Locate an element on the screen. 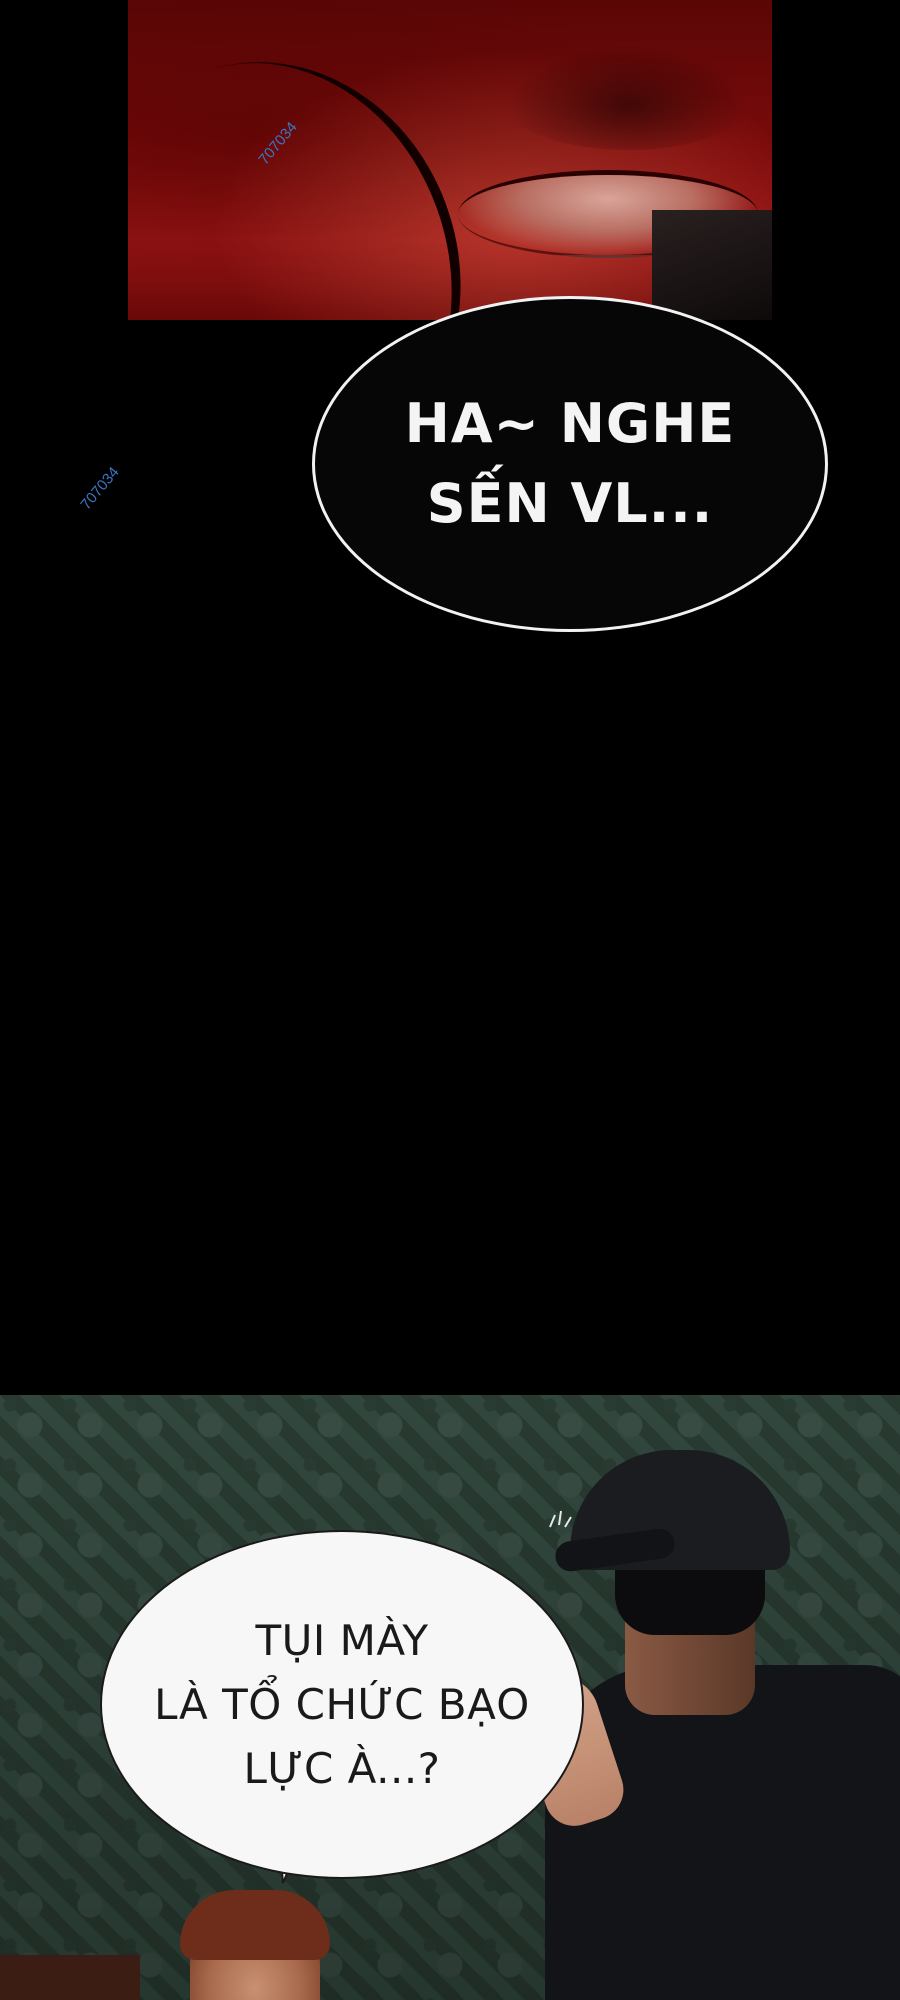  speech-line: HA~ NGHE is located at coordinates (570, 423).